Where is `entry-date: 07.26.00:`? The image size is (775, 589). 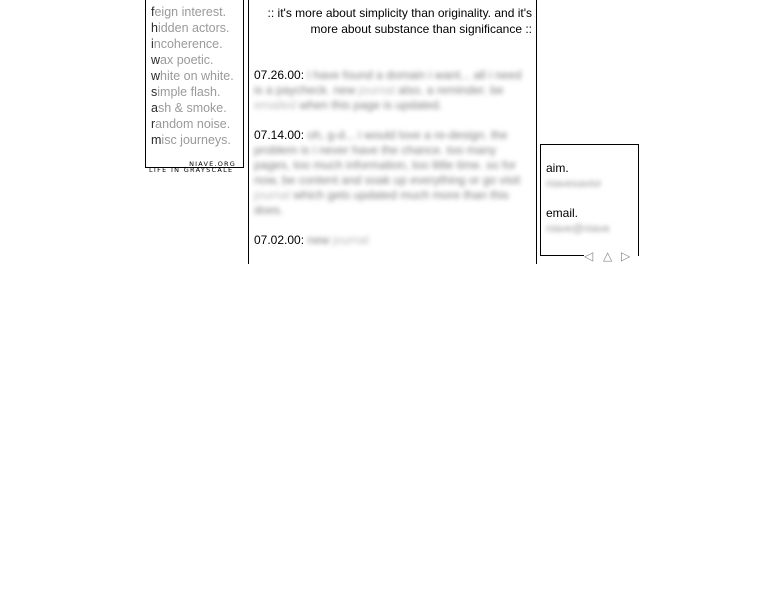 entry-date: 07.26.00: is located at coordinates (279, 75).